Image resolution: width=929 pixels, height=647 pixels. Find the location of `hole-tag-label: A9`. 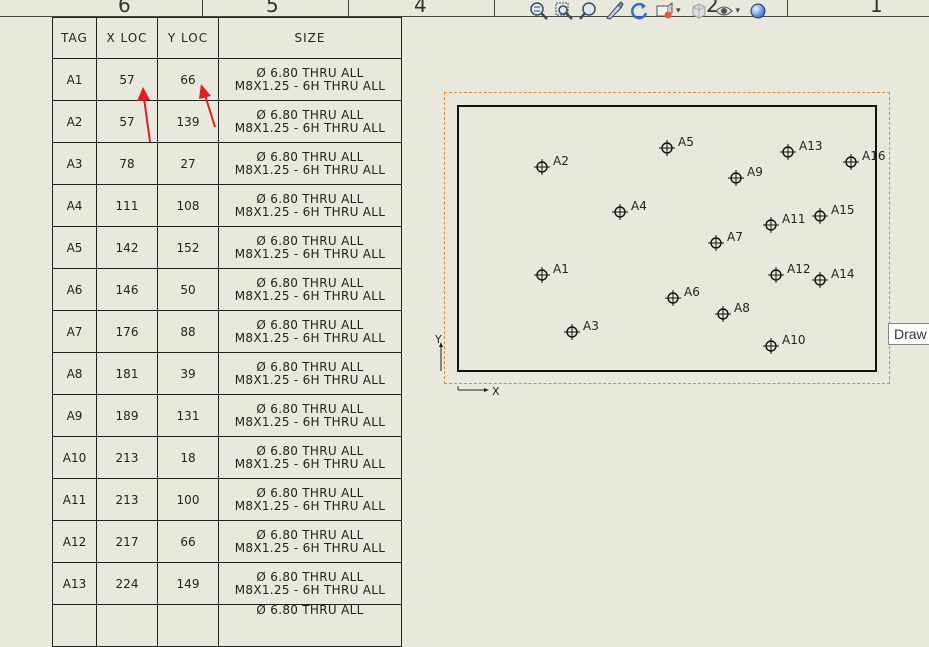

hole-tag-label: A9 is located at coordinates (755, 172).